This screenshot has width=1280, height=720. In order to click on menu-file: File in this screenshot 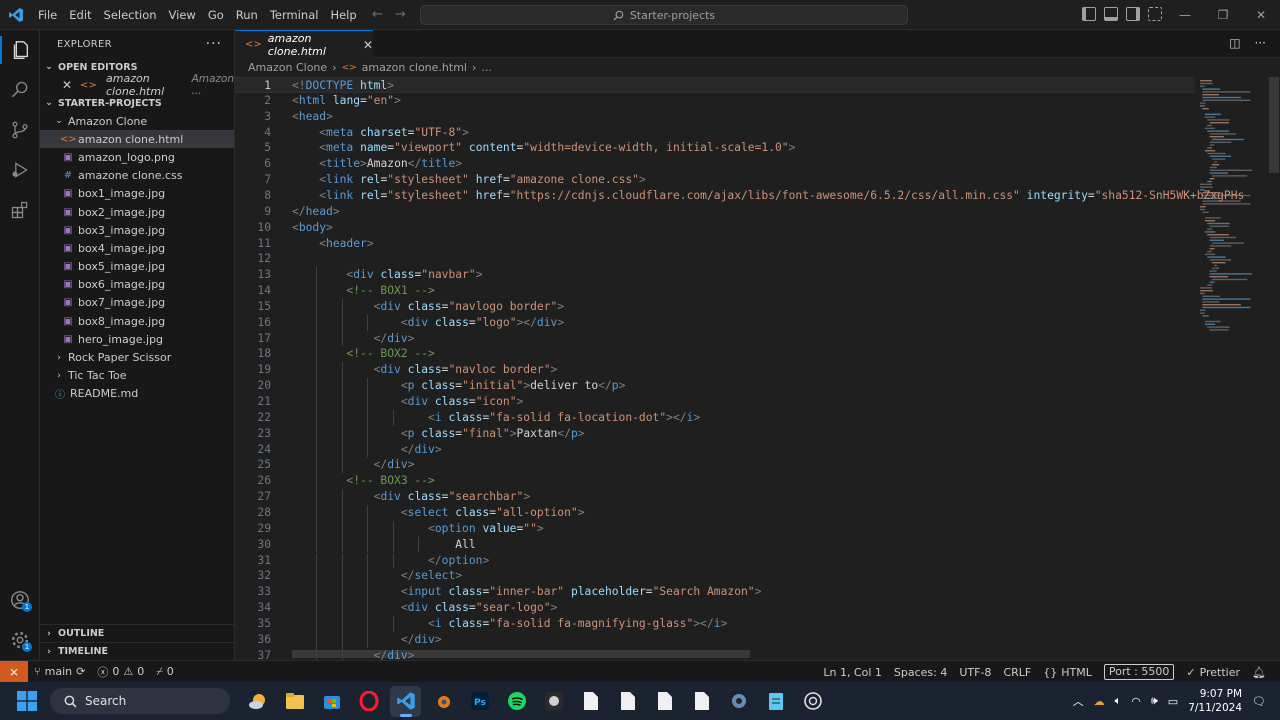, I will do `click(47, 15)`.